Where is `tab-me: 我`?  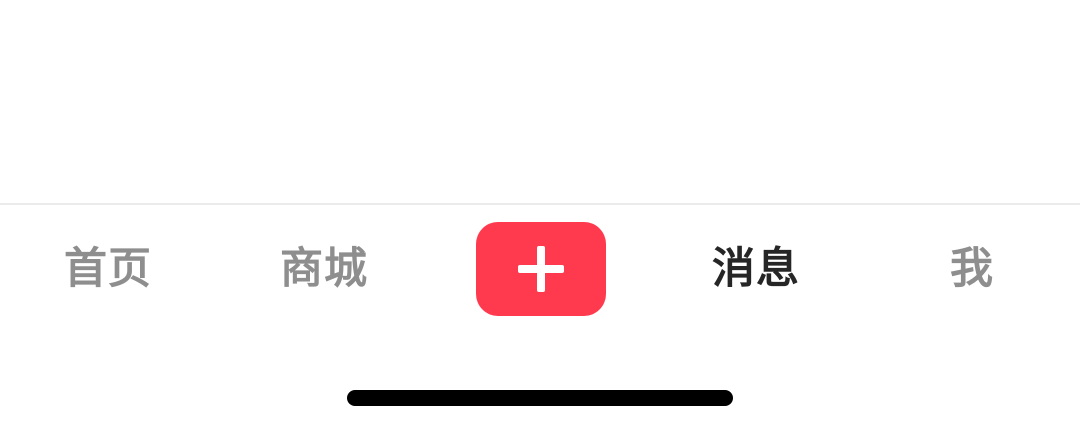 tab-me: 我 is located at coordinates (972, 270).